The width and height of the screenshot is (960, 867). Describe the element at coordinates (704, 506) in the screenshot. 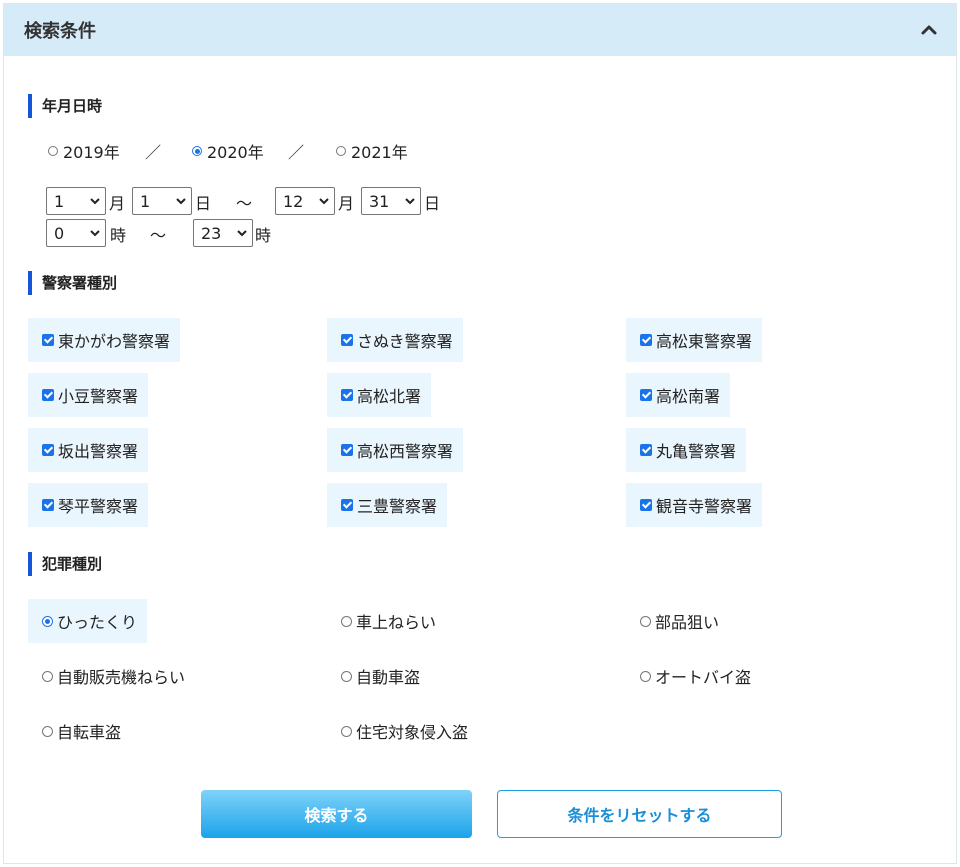

I see `station-label: 観音寺警察署` at that location.